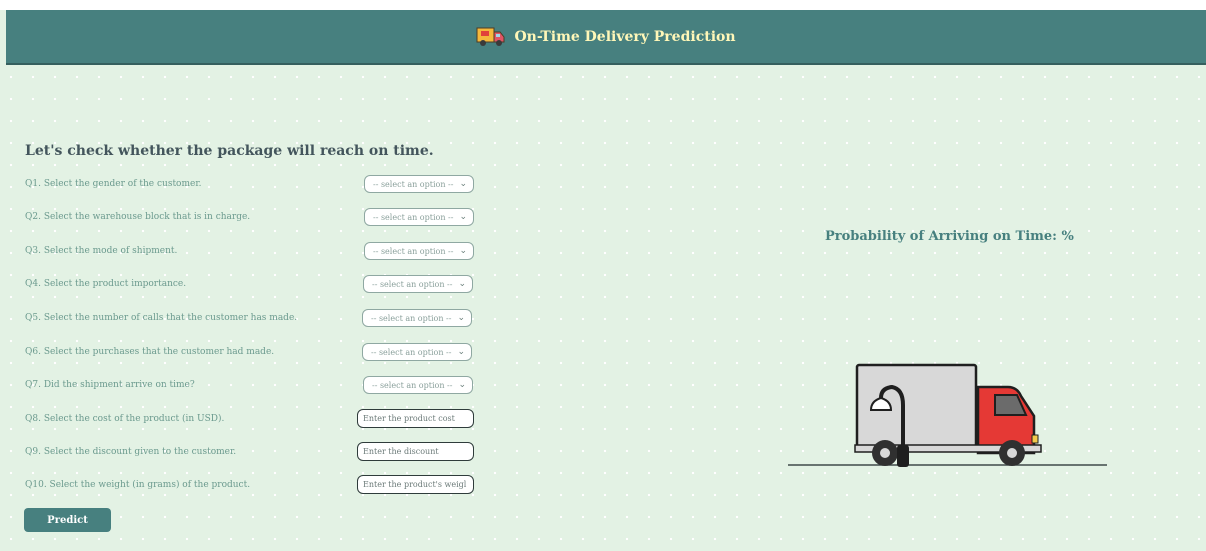 This screenshot has height=551, width=1206. What do you see at coordinates (401, 451) in the screenshot?
I see `discount-placeholder: Enter the discount` at bounding box center [401, 451].